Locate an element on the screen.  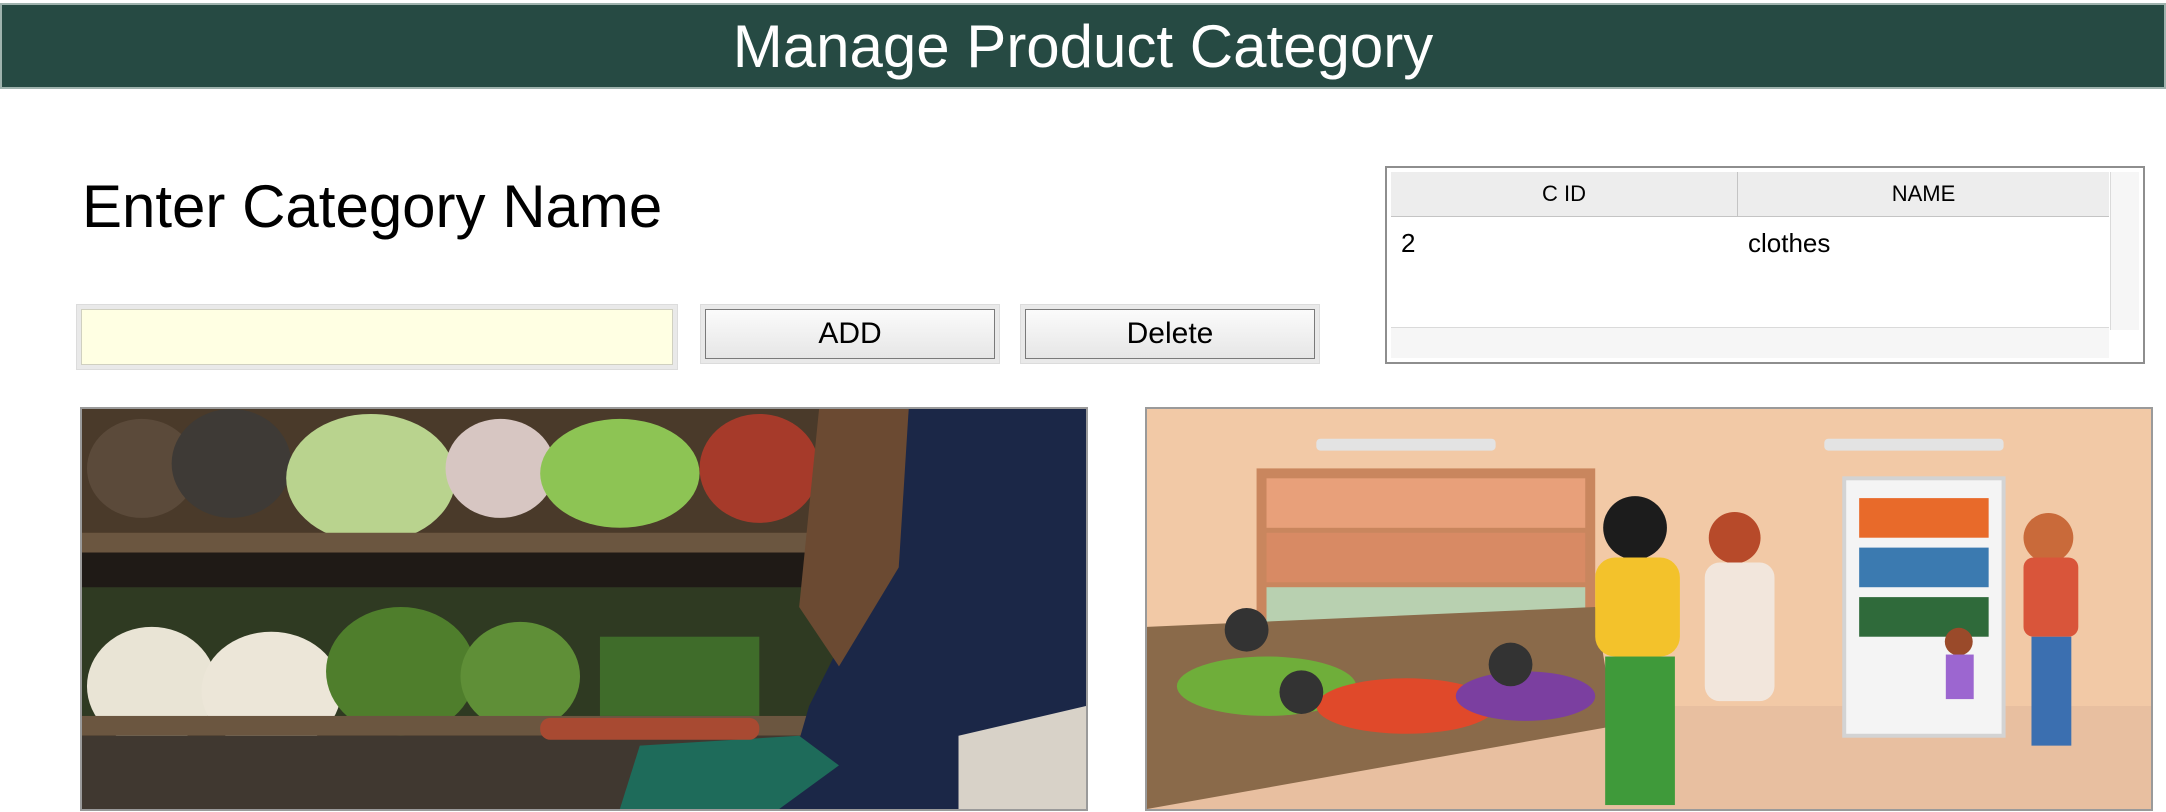
delete-button: Delete is located at coordinates (1170, 334).